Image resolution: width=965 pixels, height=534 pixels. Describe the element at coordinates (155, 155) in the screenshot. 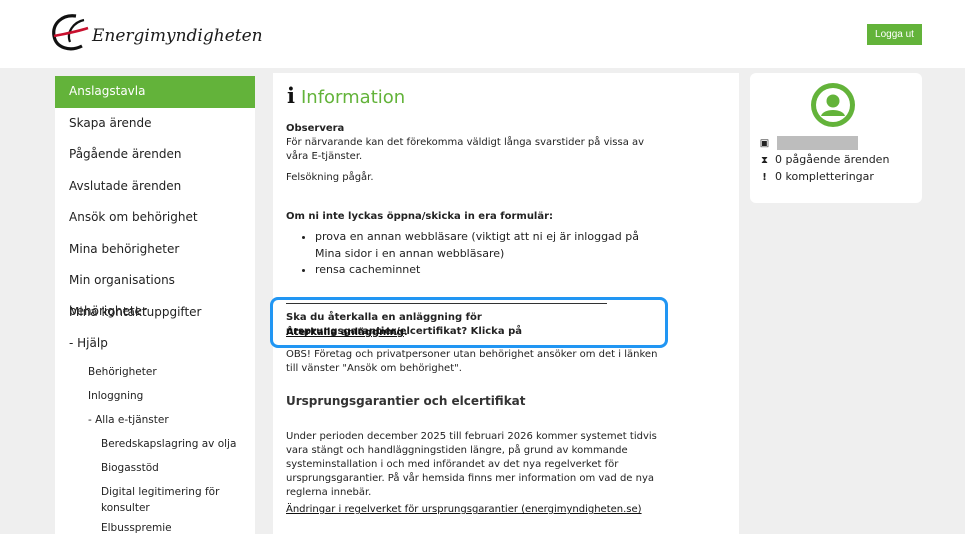

I see `sidebar-item-pagaende-arenden: Pågående ärenden` at that location.